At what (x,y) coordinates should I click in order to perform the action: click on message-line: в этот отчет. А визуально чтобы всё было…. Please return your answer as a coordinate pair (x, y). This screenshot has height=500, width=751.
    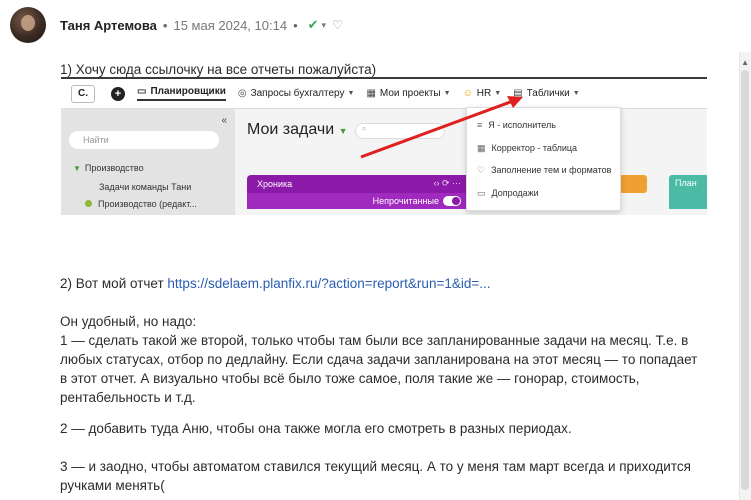
    Looking at the image, I should click on (350, 378).